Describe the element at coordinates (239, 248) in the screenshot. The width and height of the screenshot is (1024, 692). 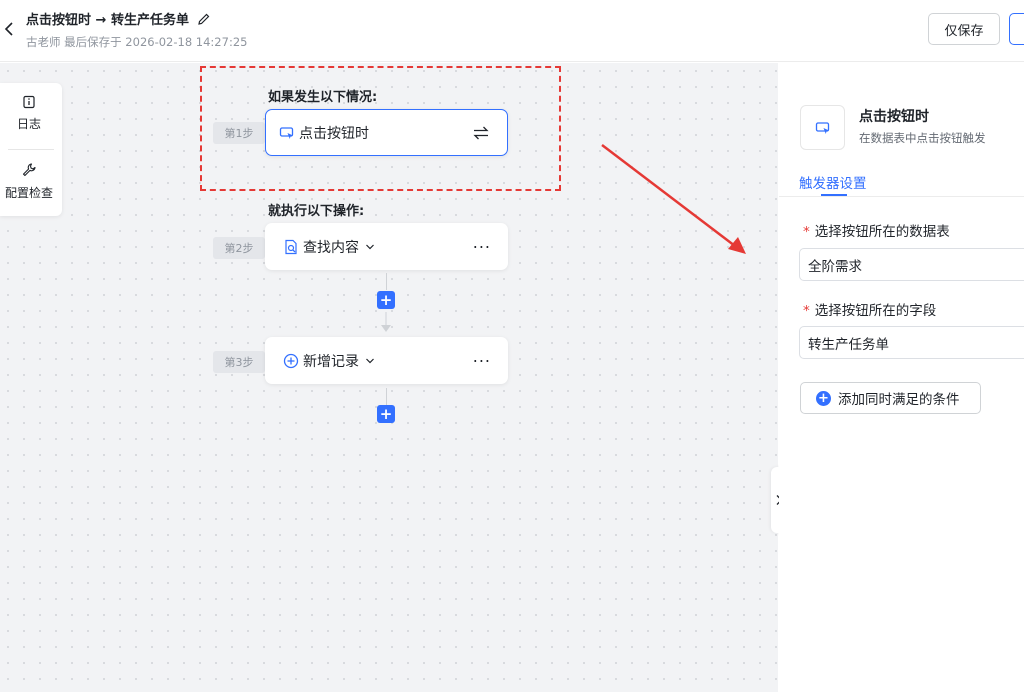
I see `step-2-tag: 第2步` at that location.